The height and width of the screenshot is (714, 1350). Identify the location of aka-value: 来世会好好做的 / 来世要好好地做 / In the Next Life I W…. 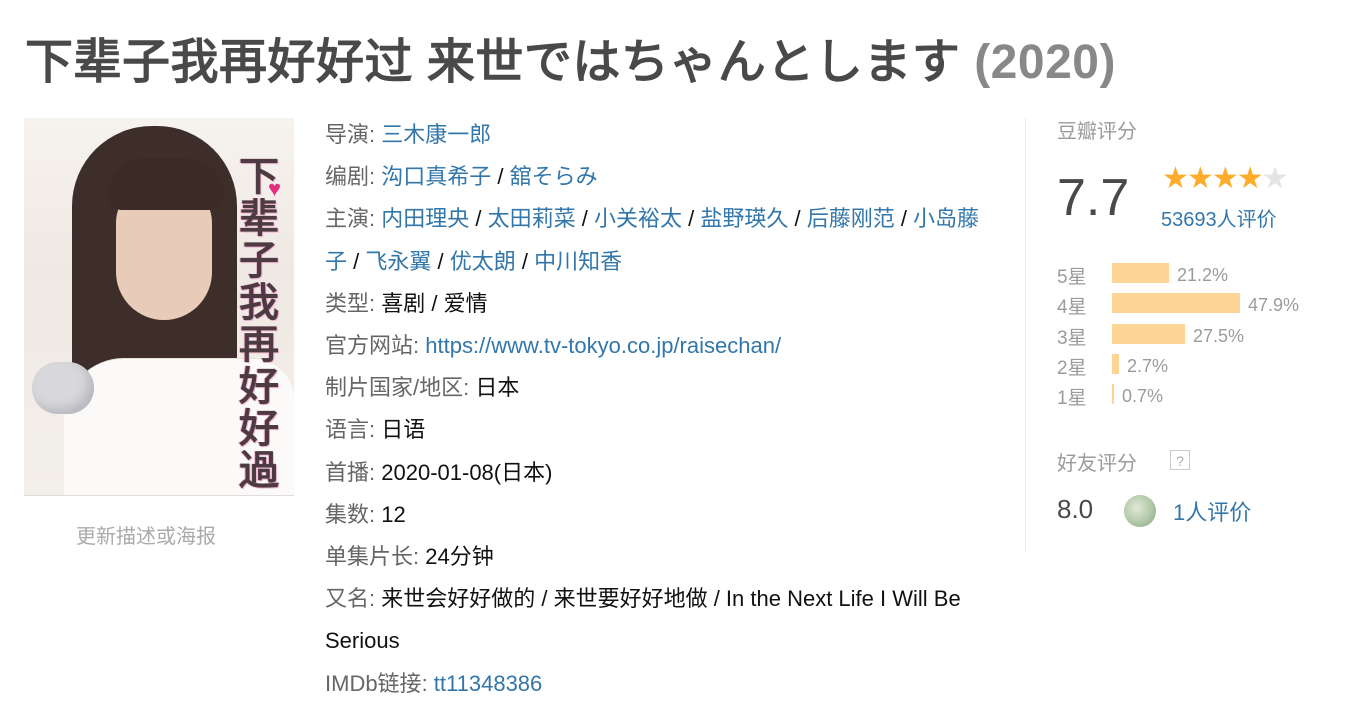
(643, 620).